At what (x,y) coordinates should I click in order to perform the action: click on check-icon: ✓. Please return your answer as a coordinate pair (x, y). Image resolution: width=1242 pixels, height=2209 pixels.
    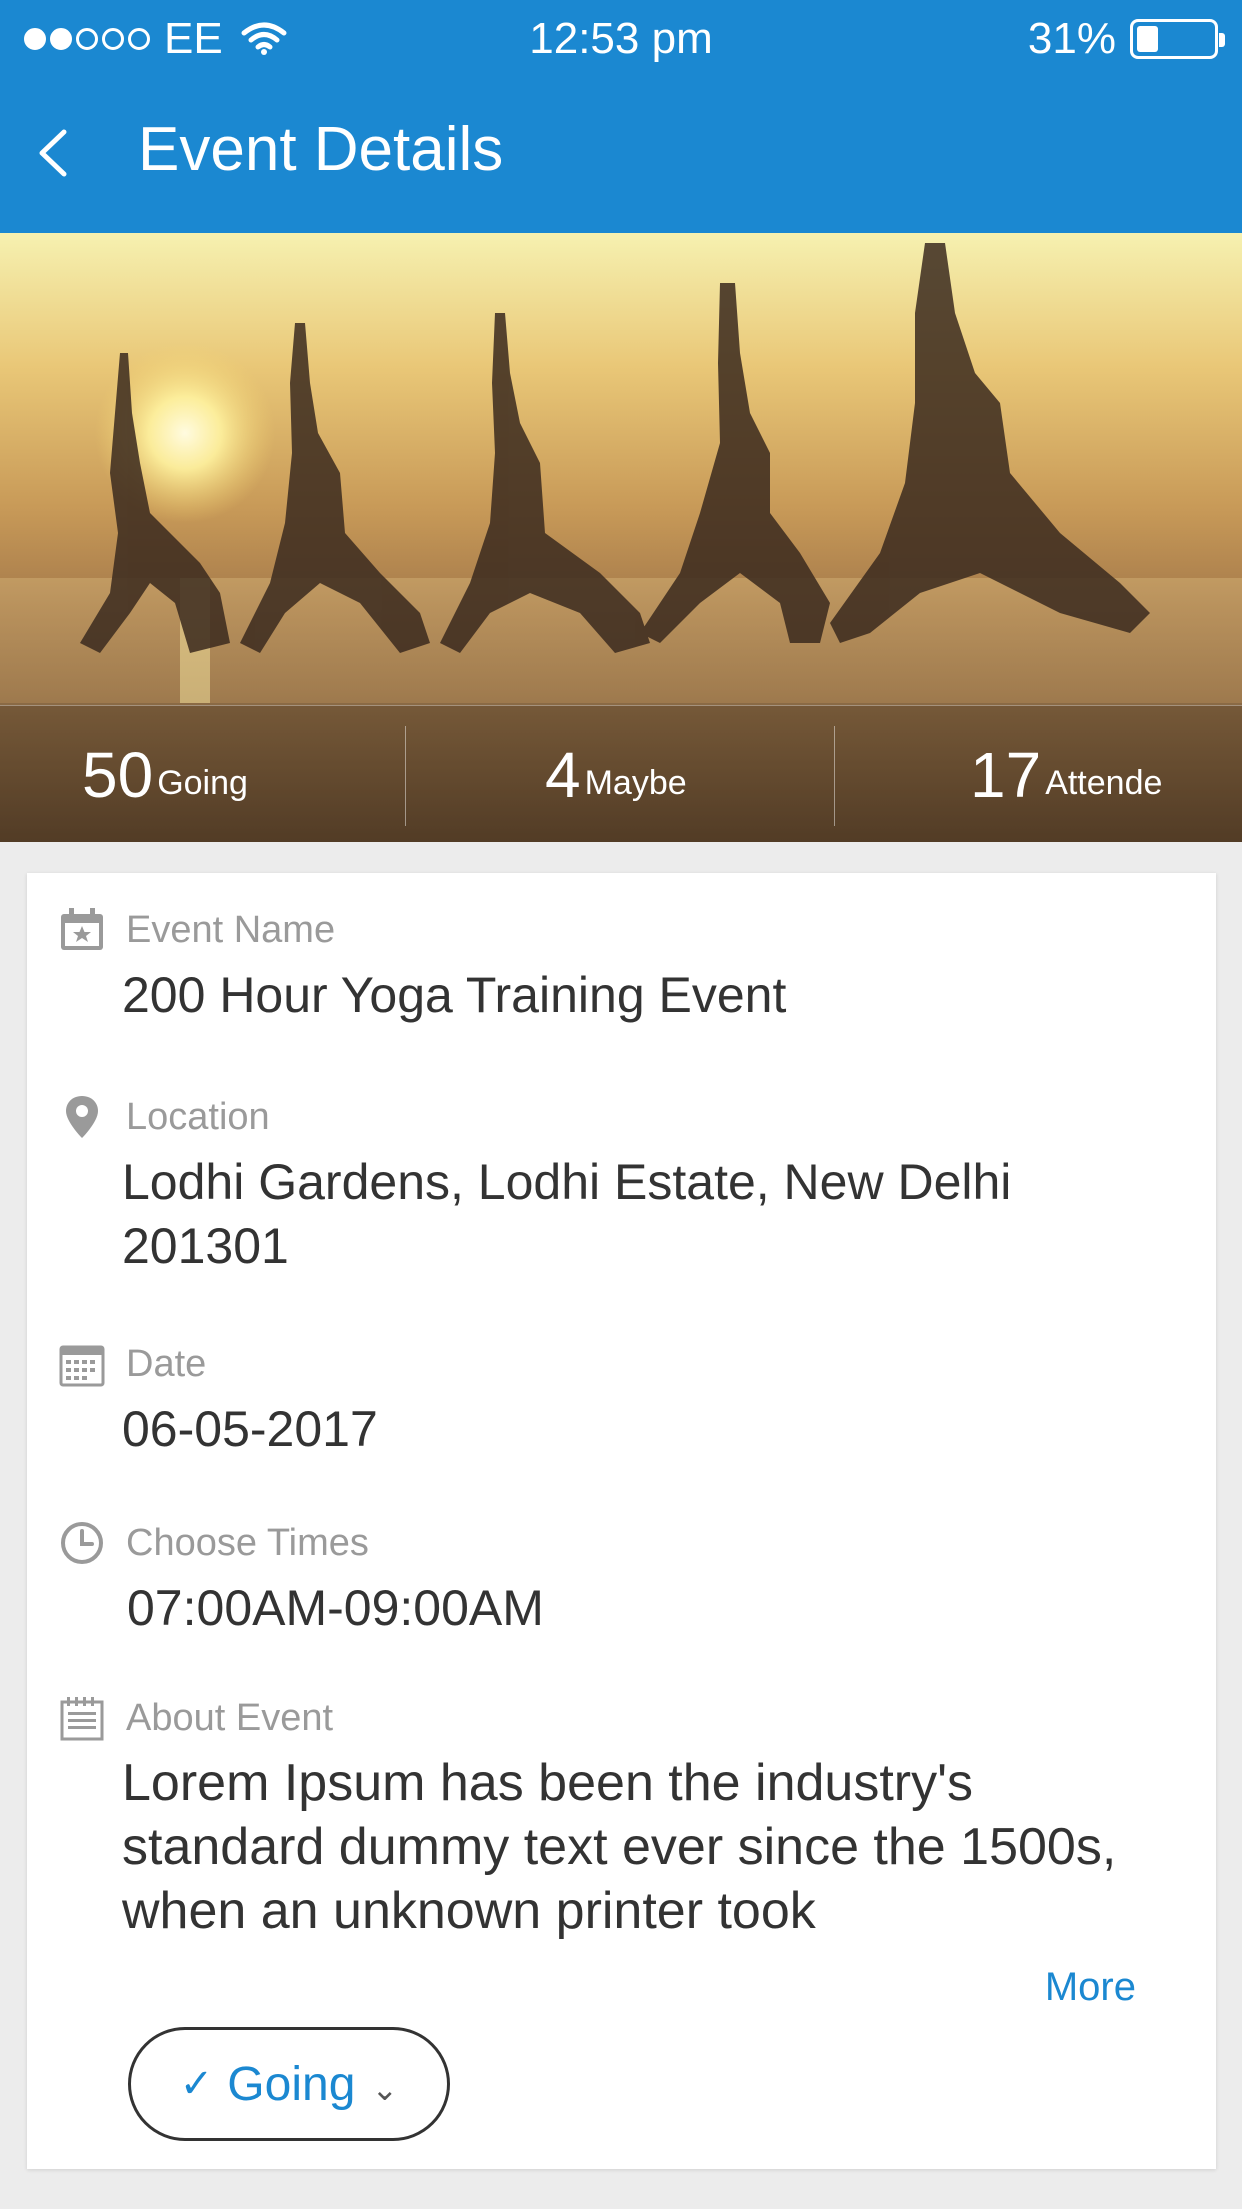
    Looking at the image, I should click on (196, 2084).